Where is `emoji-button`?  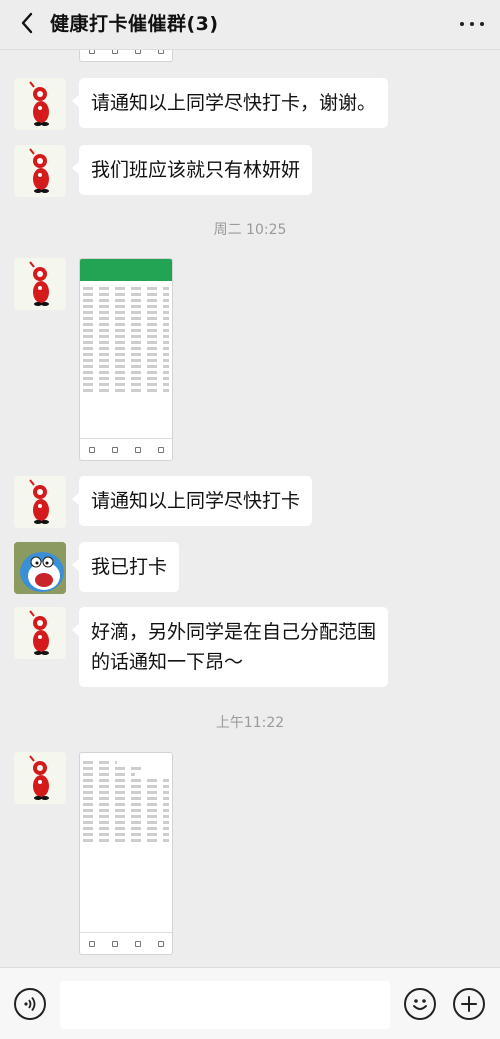
emoji-button is located at coordinates (420, 1004).